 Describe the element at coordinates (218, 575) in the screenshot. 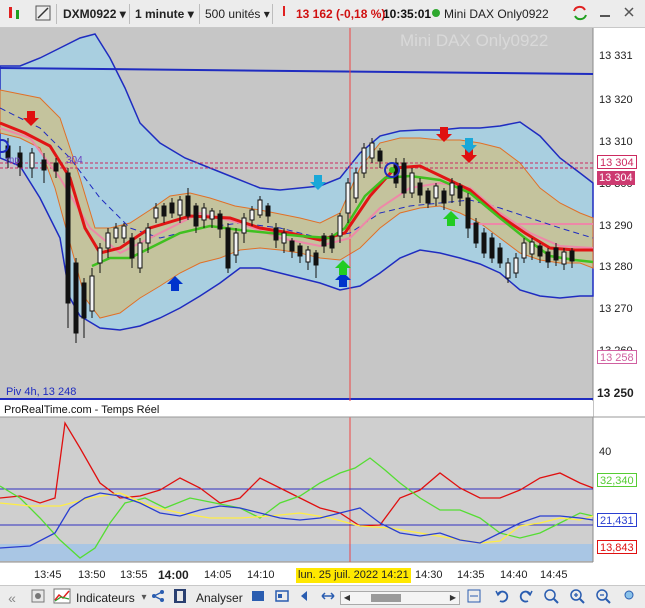

I see `time-tick: 14:05` at that location.